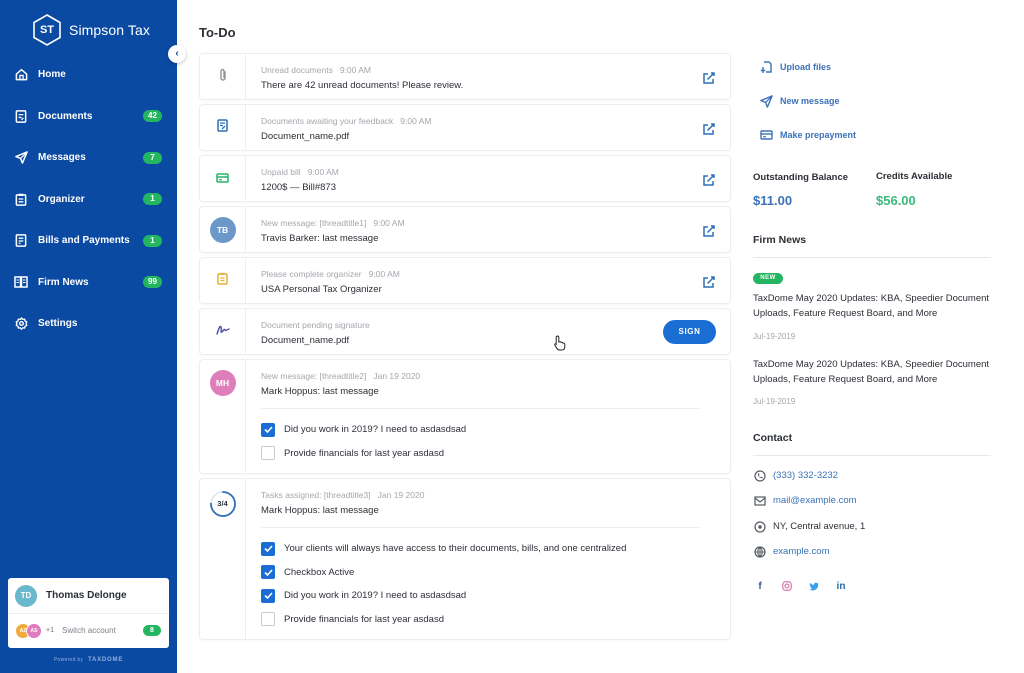 This screenshot has height=673, width=1024. I want to click on clipboard-icon, so click(21, 199).